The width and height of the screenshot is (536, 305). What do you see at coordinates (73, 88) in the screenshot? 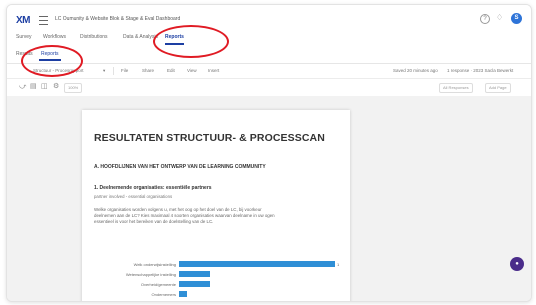
I see `zoom-select: 100%` at bounding box center [73, 88].